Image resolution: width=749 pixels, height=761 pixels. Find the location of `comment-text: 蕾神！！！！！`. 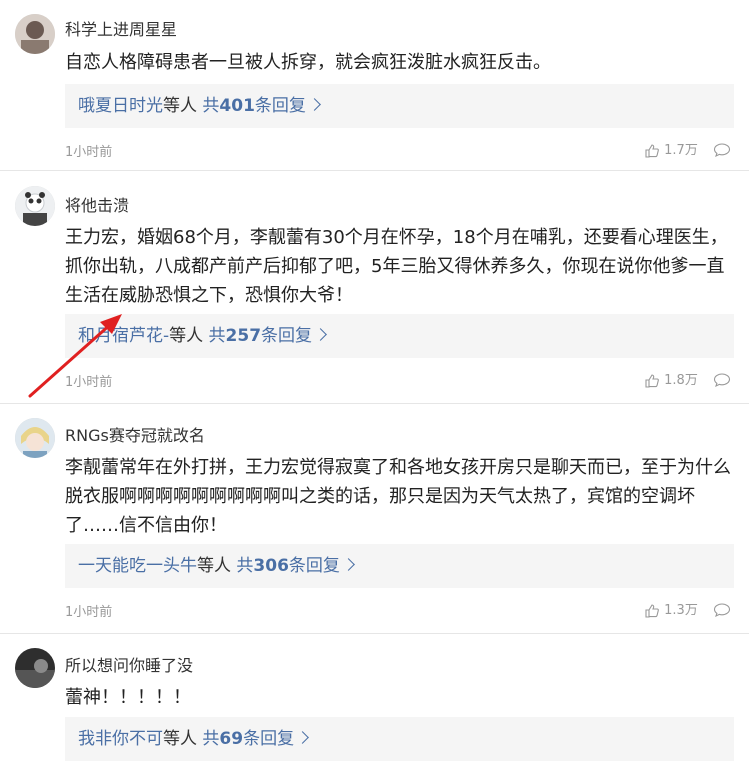

comment-text: 蕾神！！！！！ is located at coordinates (128, 697).